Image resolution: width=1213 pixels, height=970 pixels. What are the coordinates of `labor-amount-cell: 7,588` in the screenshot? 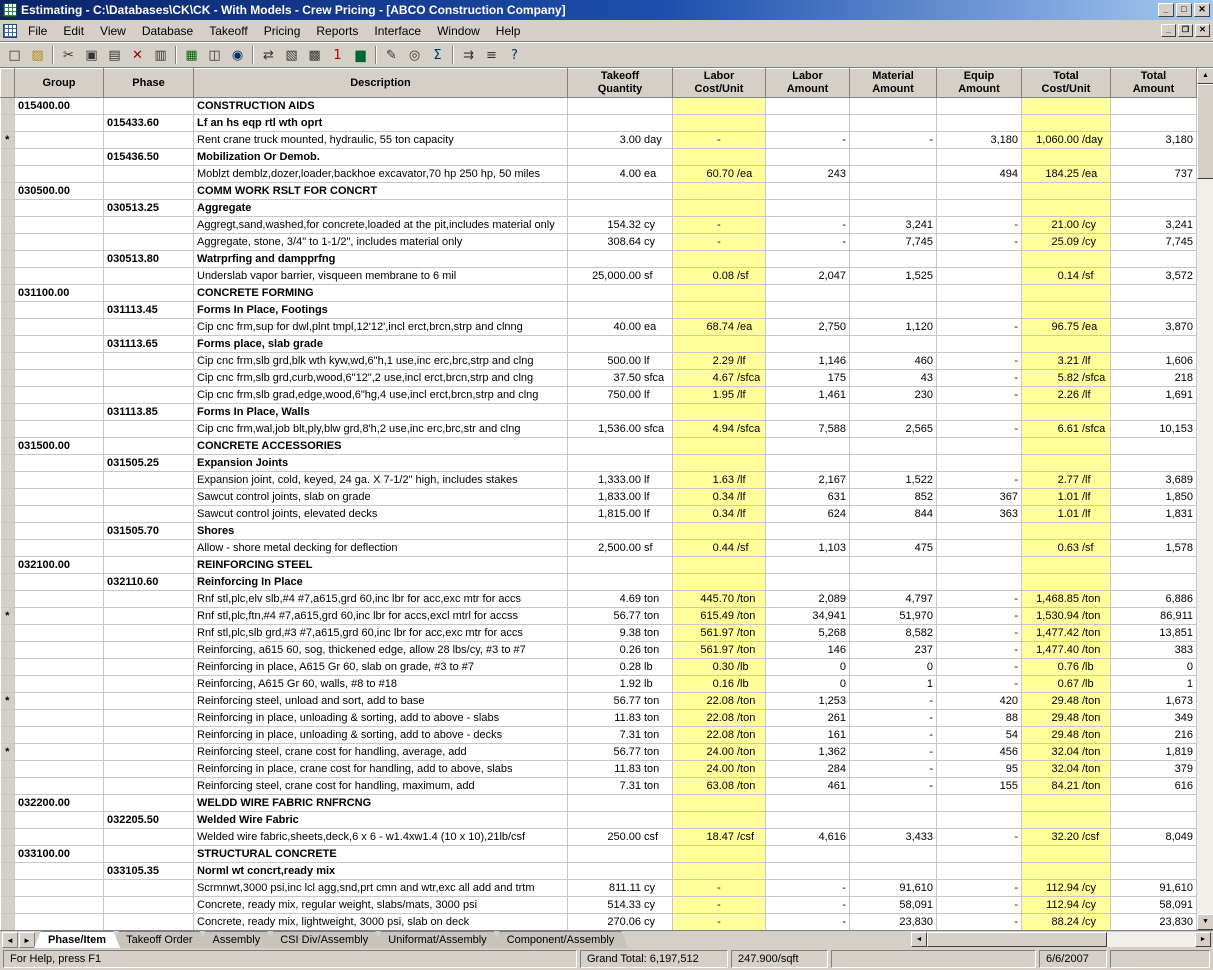 It's located at (807, 429).